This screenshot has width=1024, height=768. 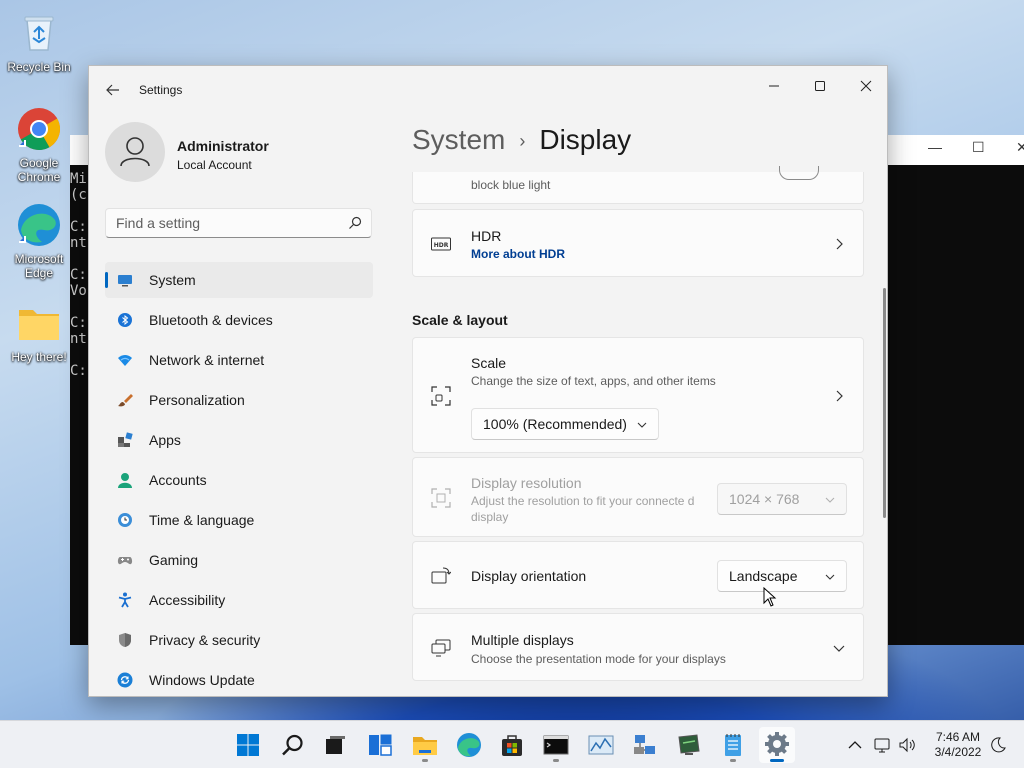 I want to click on network-icon, so click(x=882, y=745).